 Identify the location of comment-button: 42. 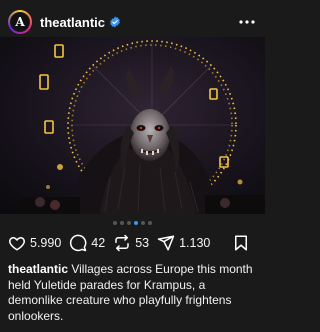
(87, 243).